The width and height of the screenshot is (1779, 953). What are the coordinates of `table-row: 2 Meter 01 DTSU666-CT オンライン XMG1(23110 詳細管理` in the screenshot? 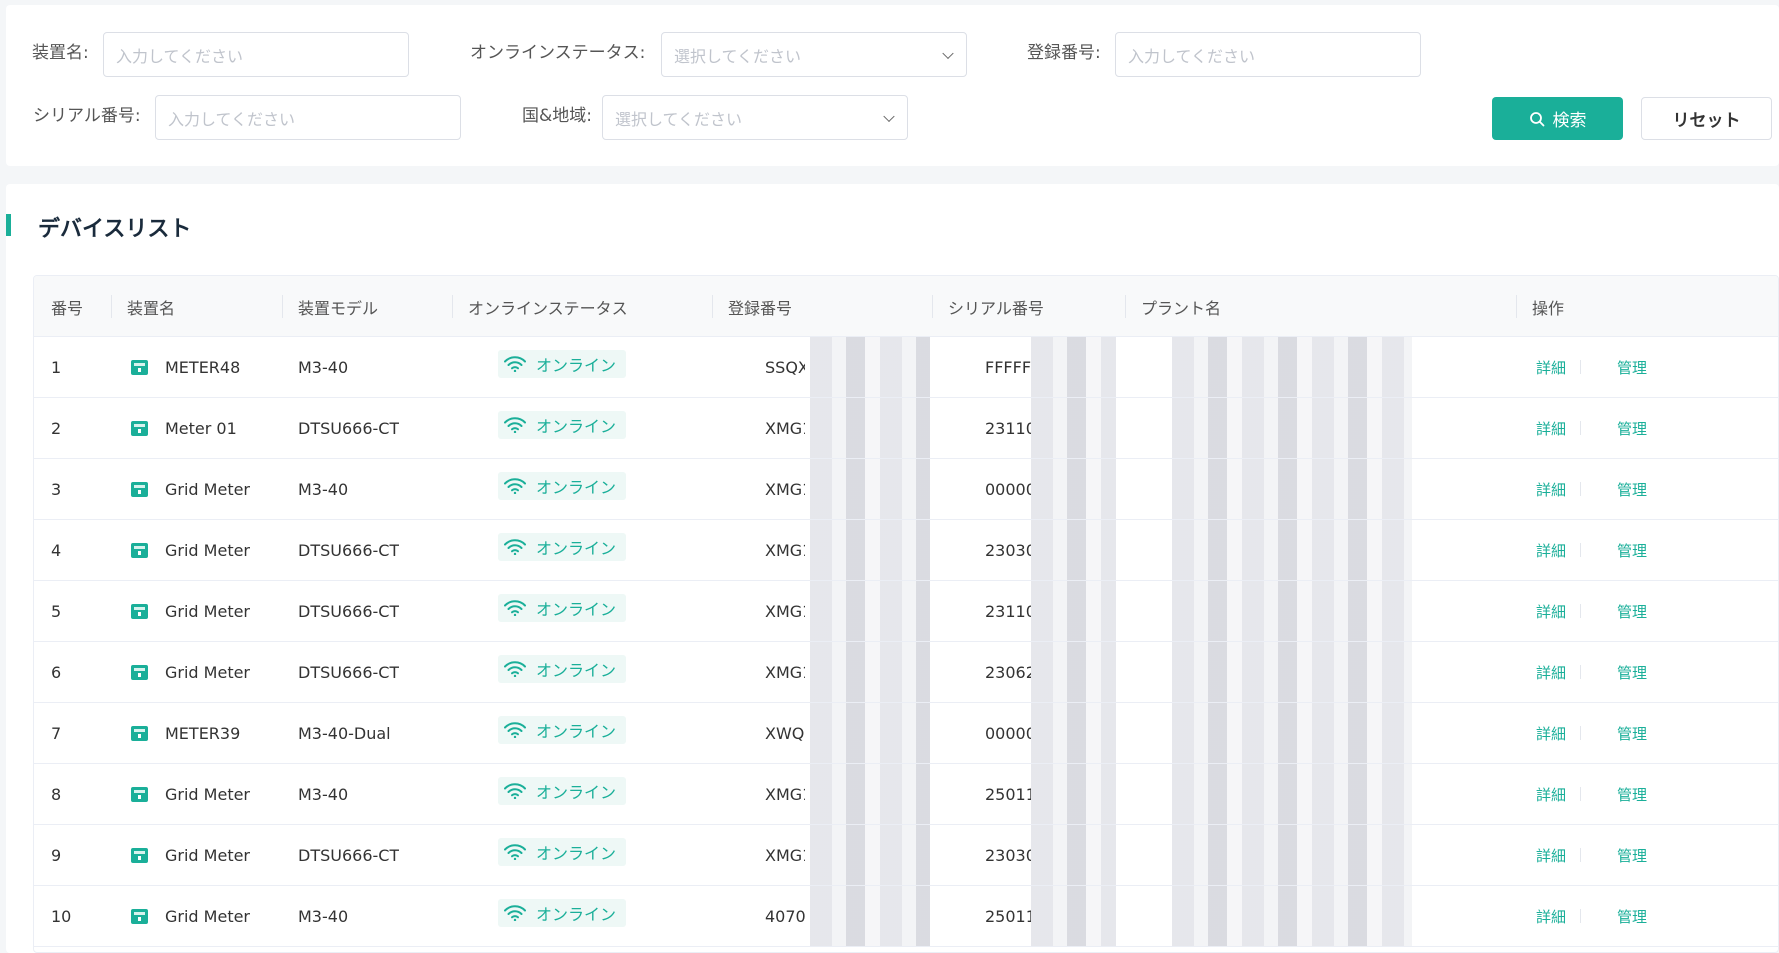 It's located at (906, 428).